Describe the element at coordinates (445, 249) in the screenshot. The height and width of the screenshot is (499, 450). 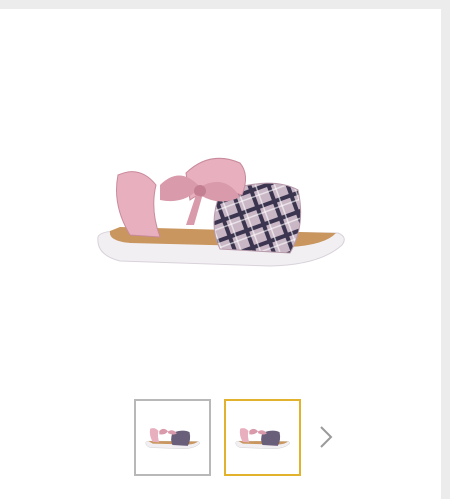
I see `scrollbar-track` at that location.